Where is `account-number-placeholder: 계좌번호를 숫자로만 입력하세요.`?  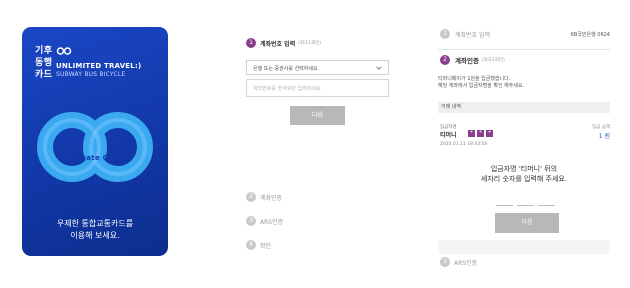
account-number-placeholder: 계좌번호를 숫자로만 입력하세요. is located at coordinates (288, 89).